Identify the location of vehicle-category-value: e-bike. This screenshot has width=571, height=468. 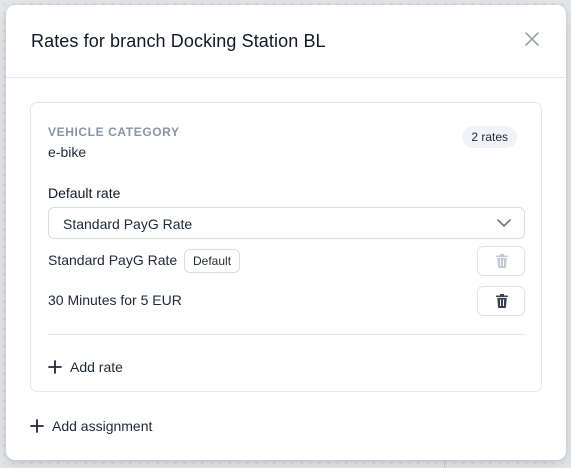
(67, 152).